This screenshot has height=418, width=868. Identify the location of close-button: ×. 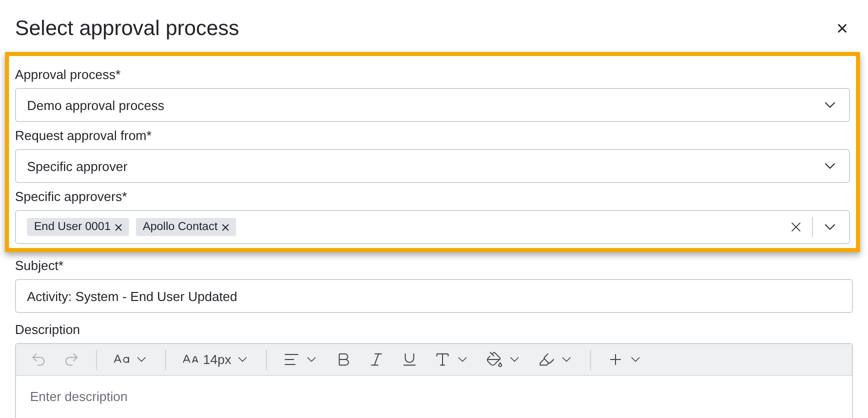
(842, 29).